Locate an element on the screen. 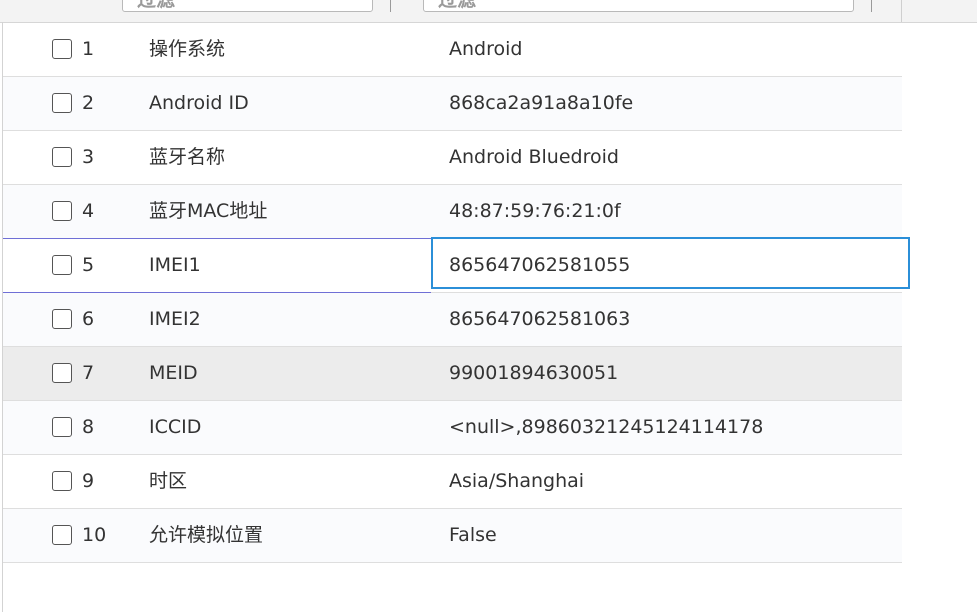  table-row: 4 蓝牙MAC地址 48:87:59:76:21:0f is located at coordinates (452, 212).